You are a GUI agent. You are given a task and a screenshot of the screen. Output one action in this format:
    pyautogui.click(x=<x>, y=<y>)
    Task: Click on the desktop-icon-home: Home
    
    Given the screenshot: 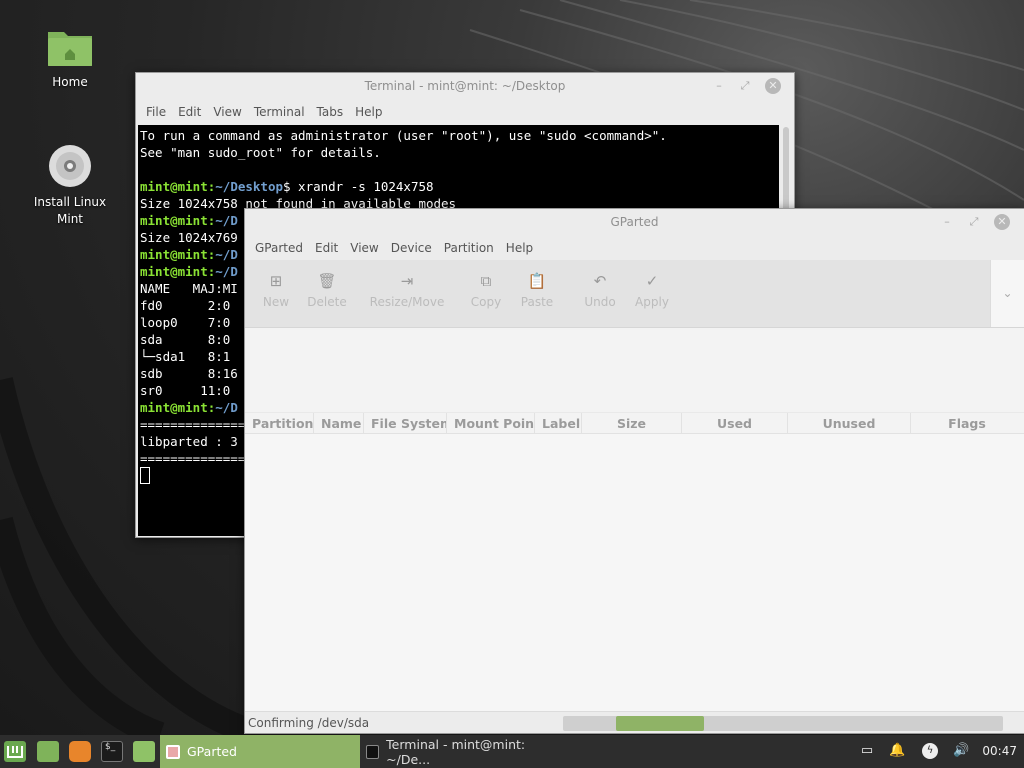 What is the action you would take?
    pyautogui.click(x=70, y=58)
    